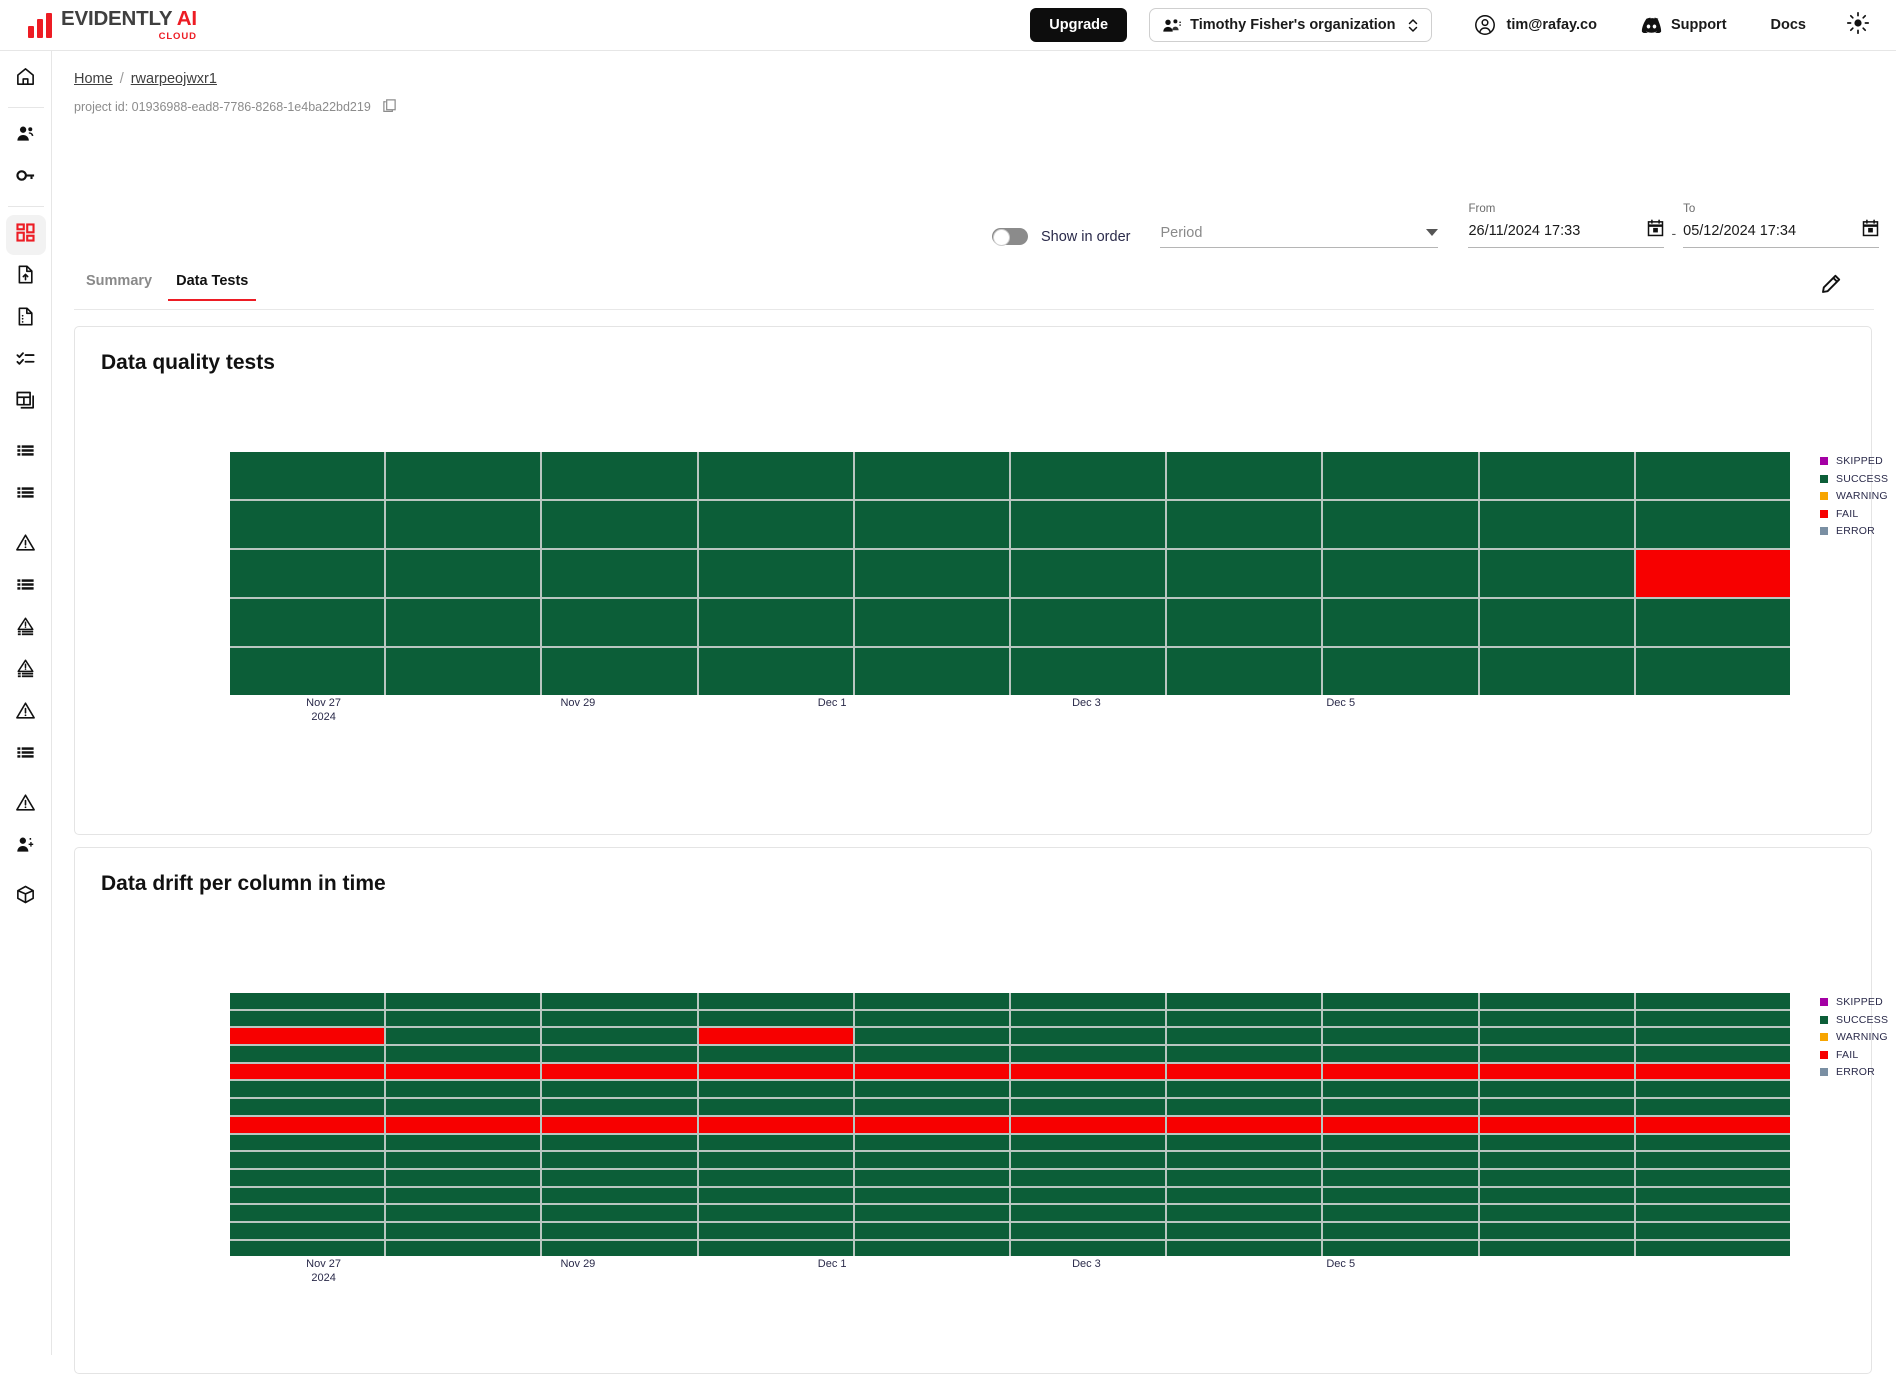  I want to click on calendar-icon, so click(1870, 230).